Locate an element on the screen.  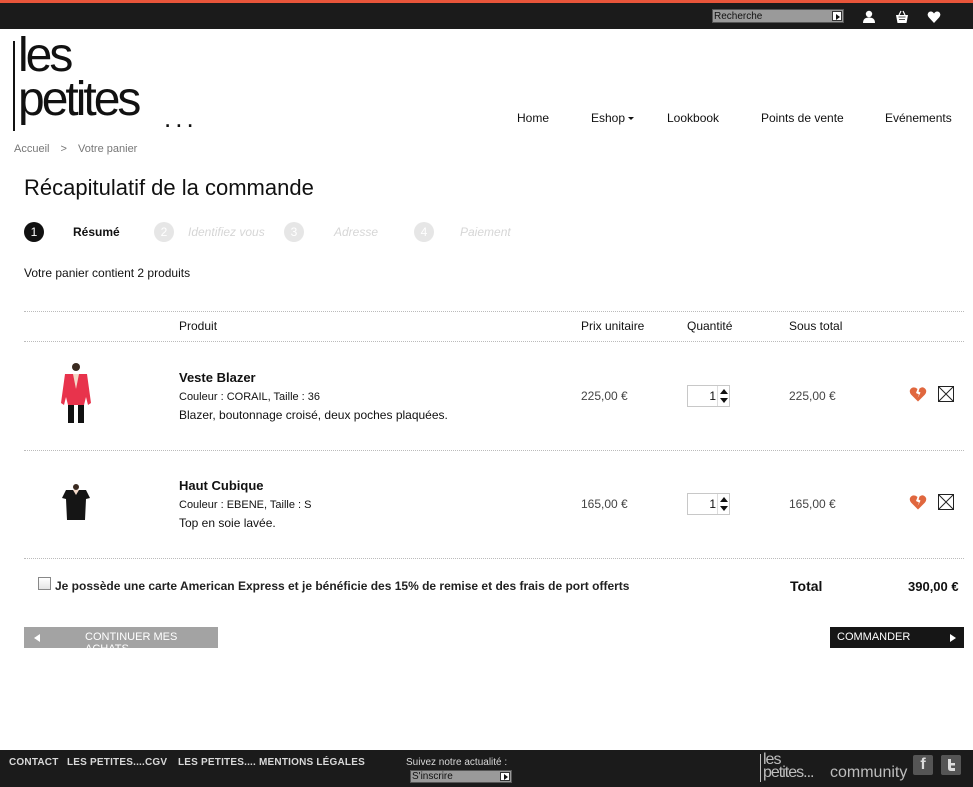
newsletter-box is located at coordinates (461, 776).